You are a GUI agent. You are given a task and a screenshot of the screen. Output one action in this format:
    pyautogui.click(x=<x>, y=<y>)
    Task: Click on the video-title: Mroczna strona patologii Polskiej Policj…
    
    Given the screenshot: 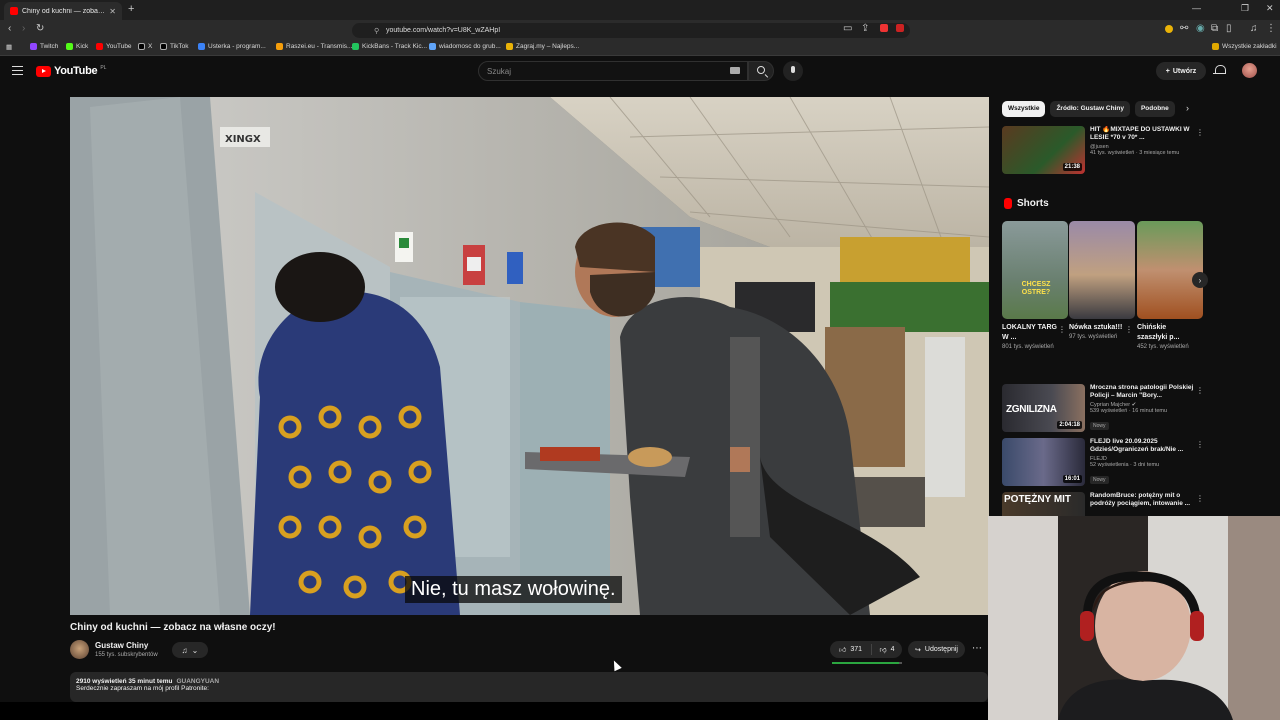 What is the action you would take?
    pyautogui.click(x=1142, y=392)
    